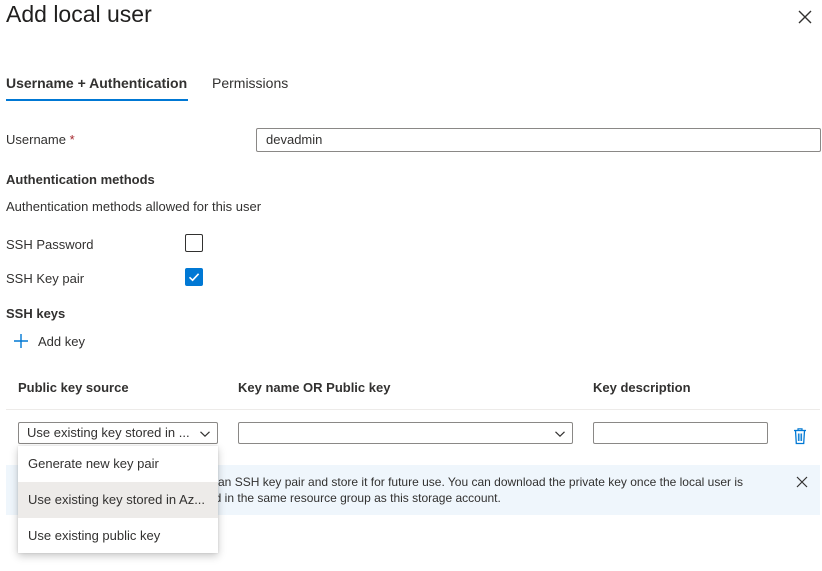 This screenshot has width=822, height=571. What do you see at coordinates (96, 83) in the screenshot?
I see `tab-username-authentication: Username + Authentication` at bounding box center [96, 83].